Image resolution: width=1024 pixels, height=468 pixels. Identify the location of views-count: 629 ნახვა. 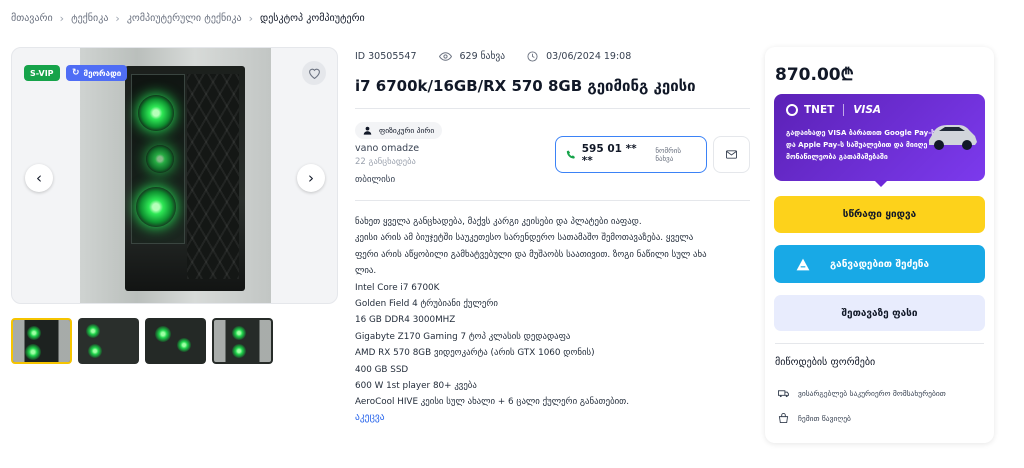
(482, 56).